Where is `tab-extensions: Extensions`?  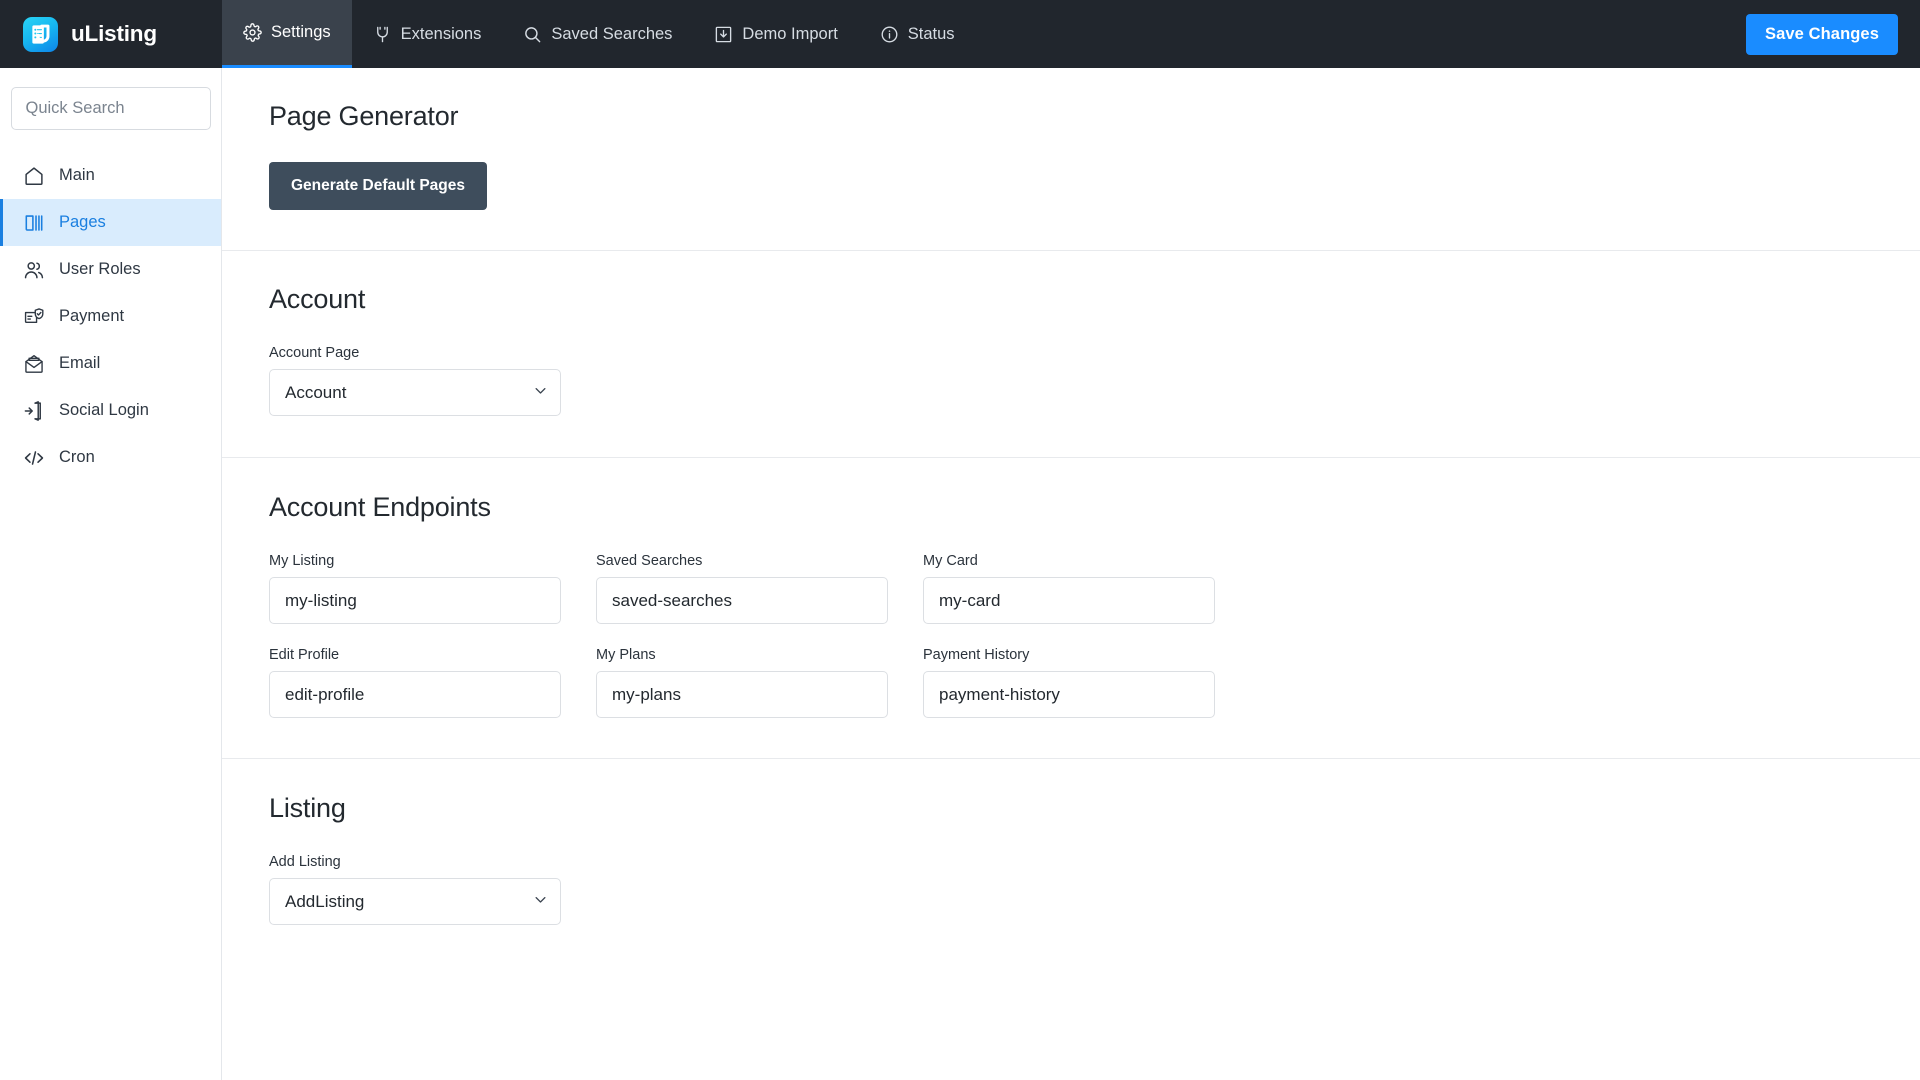 tab-extensions: Extensions is located at coordinates (427, 34).